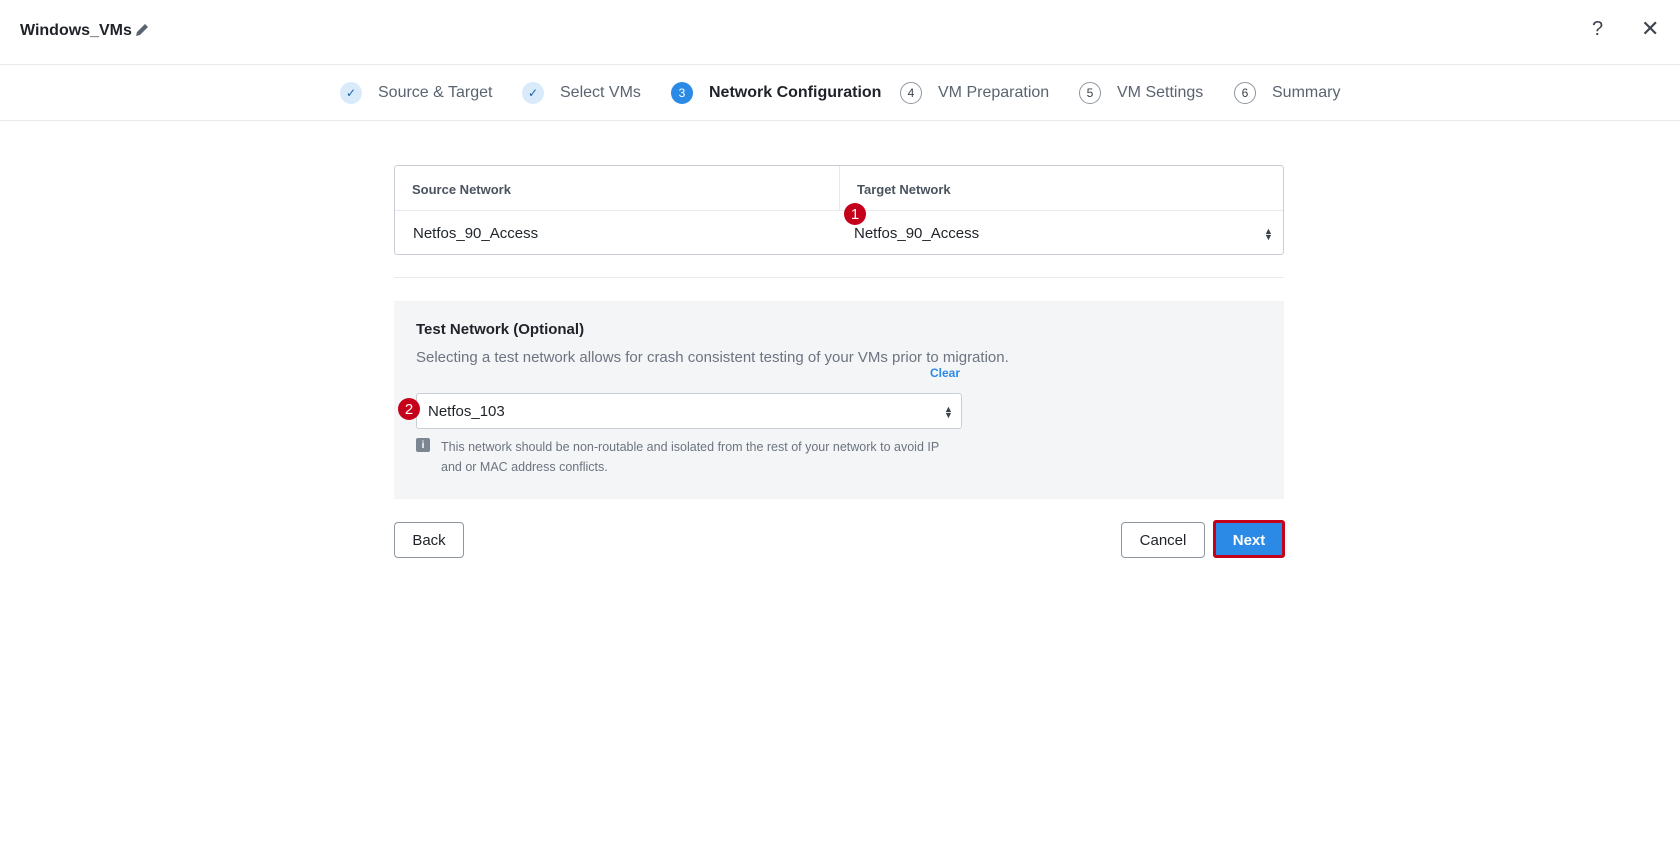 The width and height of the screenshot is (1680, 866). I want to click on step-label: Network Configuration, so click(795, 92).